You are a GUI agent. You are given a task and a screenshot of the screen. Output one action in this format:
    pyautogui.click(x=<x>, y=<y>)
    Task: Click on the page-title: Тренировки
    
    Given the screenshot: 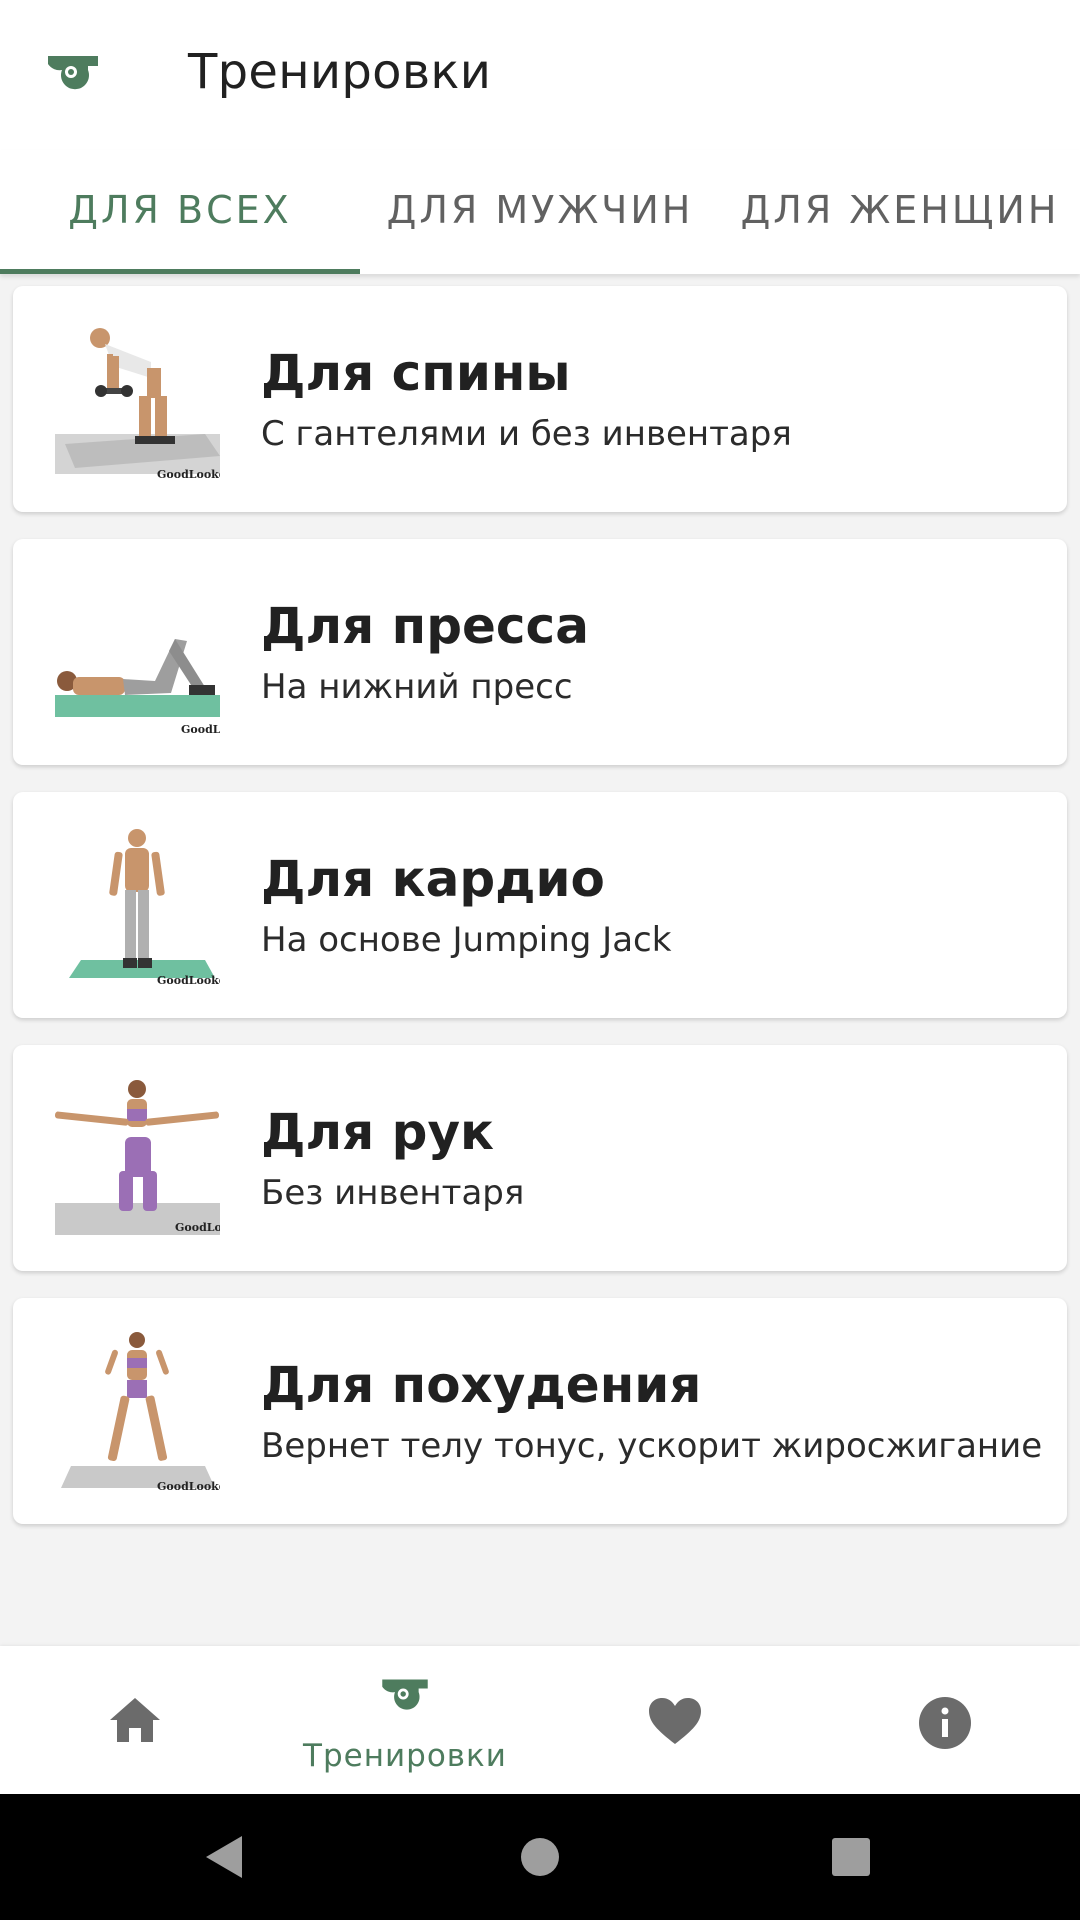 What is the action you would take?
    pyautogui.click(x=340, y=72)
    